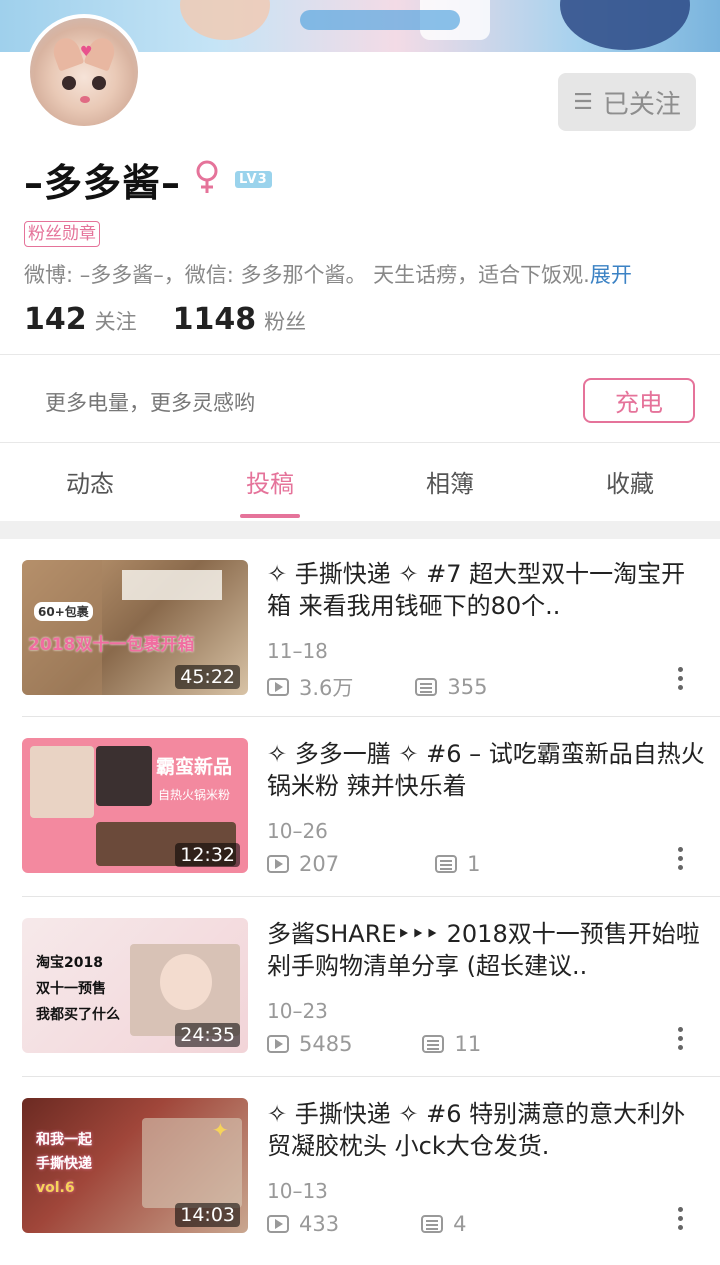  I want to click on bio-text: 微博: –多多酱–，微信: 多多那个酱。 天生话痨，适合下饭观., so click(307, 275).